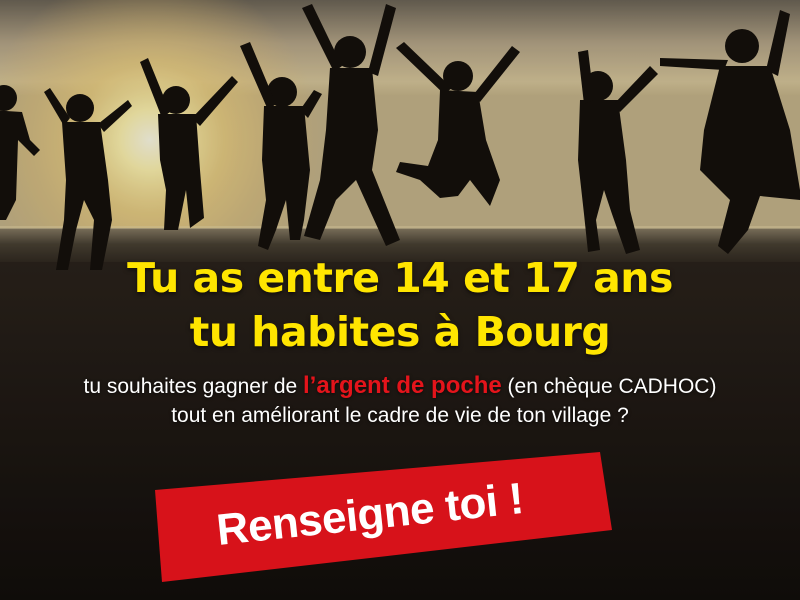 The width and height of the screenshot is (800, 600). I want to click on subtext-after: (en chèque CADHOC), so click(609, 386).